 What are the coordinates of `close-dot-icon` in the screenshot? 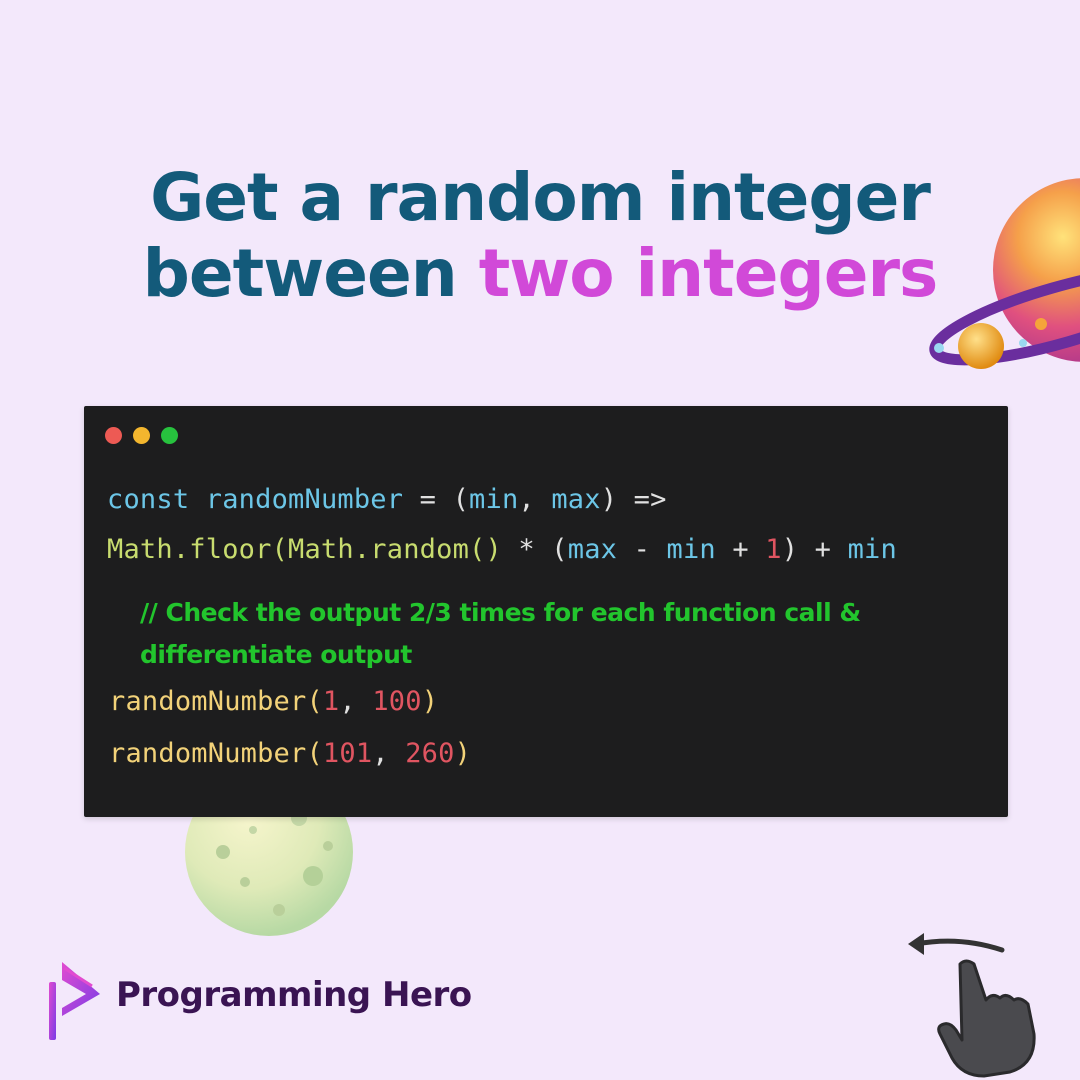 It's located at (113, 435).